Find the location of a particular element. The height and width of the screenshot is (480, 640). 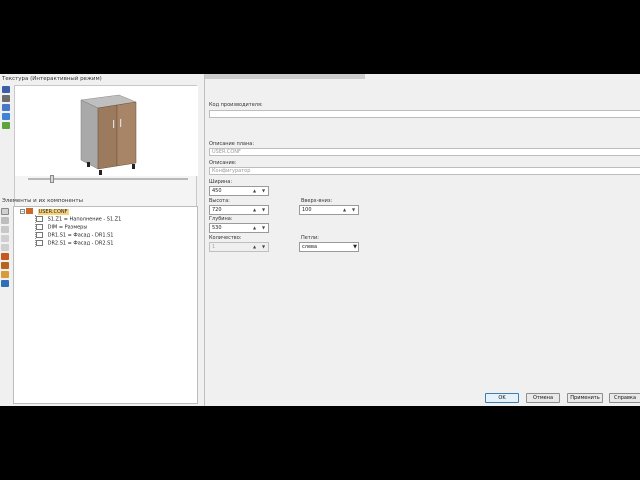

tree-item-facade-1: DR1.S1 = Фасад - DR1.S1 is located at coordinates (74, 235).